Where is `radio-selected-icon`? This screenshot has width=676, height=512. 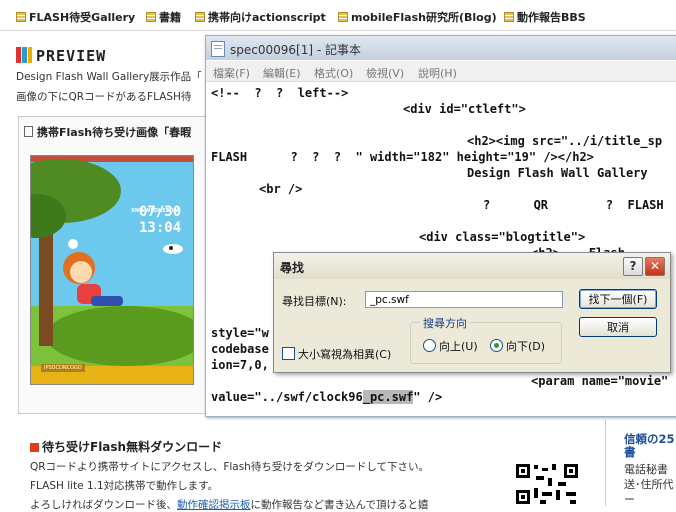
radio-selected-icon is located at coordinates (496, 345).